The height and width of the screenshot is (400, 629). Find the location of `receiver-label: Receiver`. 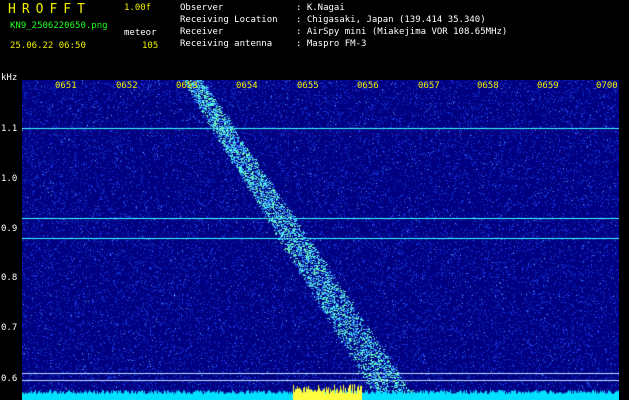

receiver-label: Receiver is located at coordinates (202, 32).